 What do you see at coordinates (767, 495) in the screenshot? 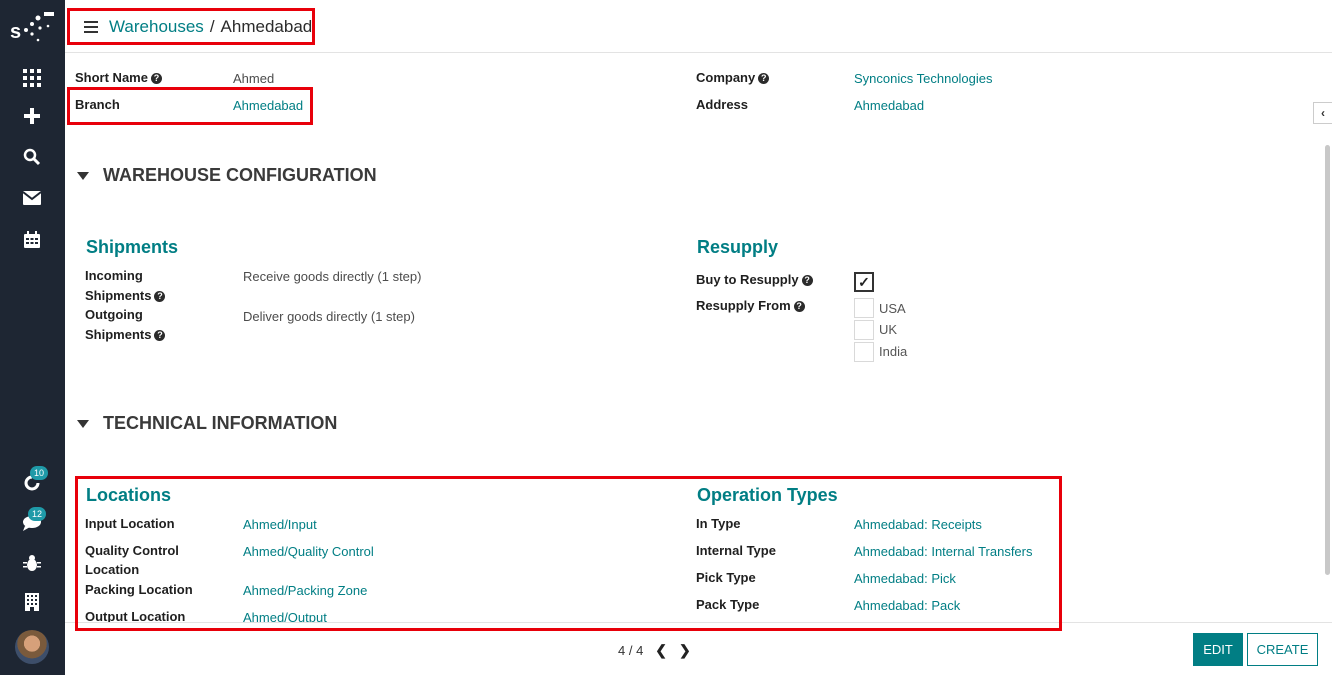
I see `operation-types-title: Operation Types` at bounding box center [767, 495].